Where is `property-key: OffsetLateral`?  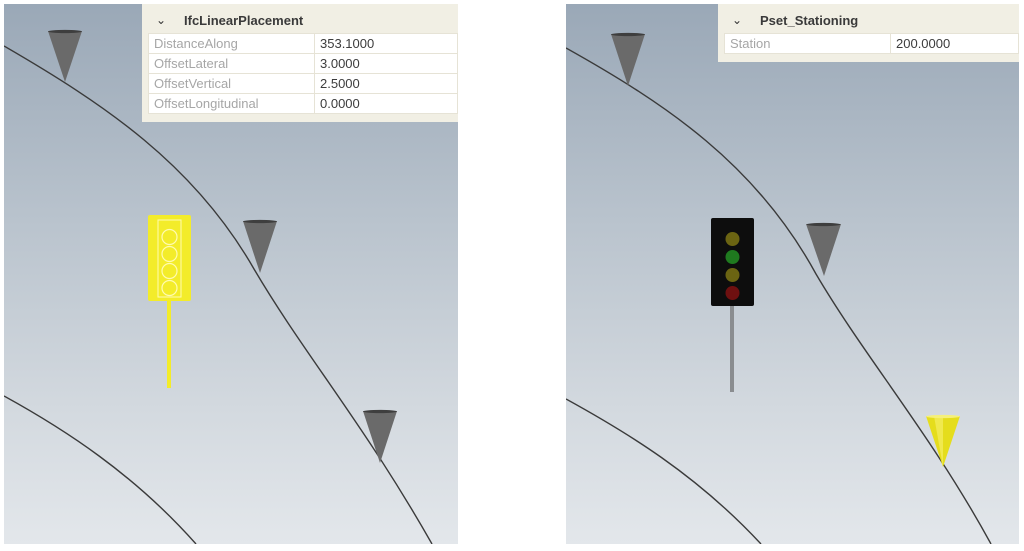 property-key: OffsetLateral is located at coordinates (231, 63).